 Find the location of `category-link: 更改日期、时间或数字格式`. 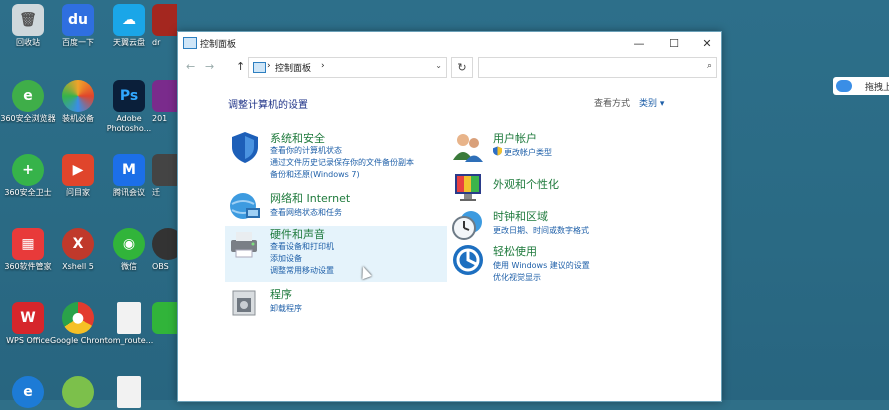

category-link: 更改日期、时间或数字格式 is located at coordinates (541, 230).